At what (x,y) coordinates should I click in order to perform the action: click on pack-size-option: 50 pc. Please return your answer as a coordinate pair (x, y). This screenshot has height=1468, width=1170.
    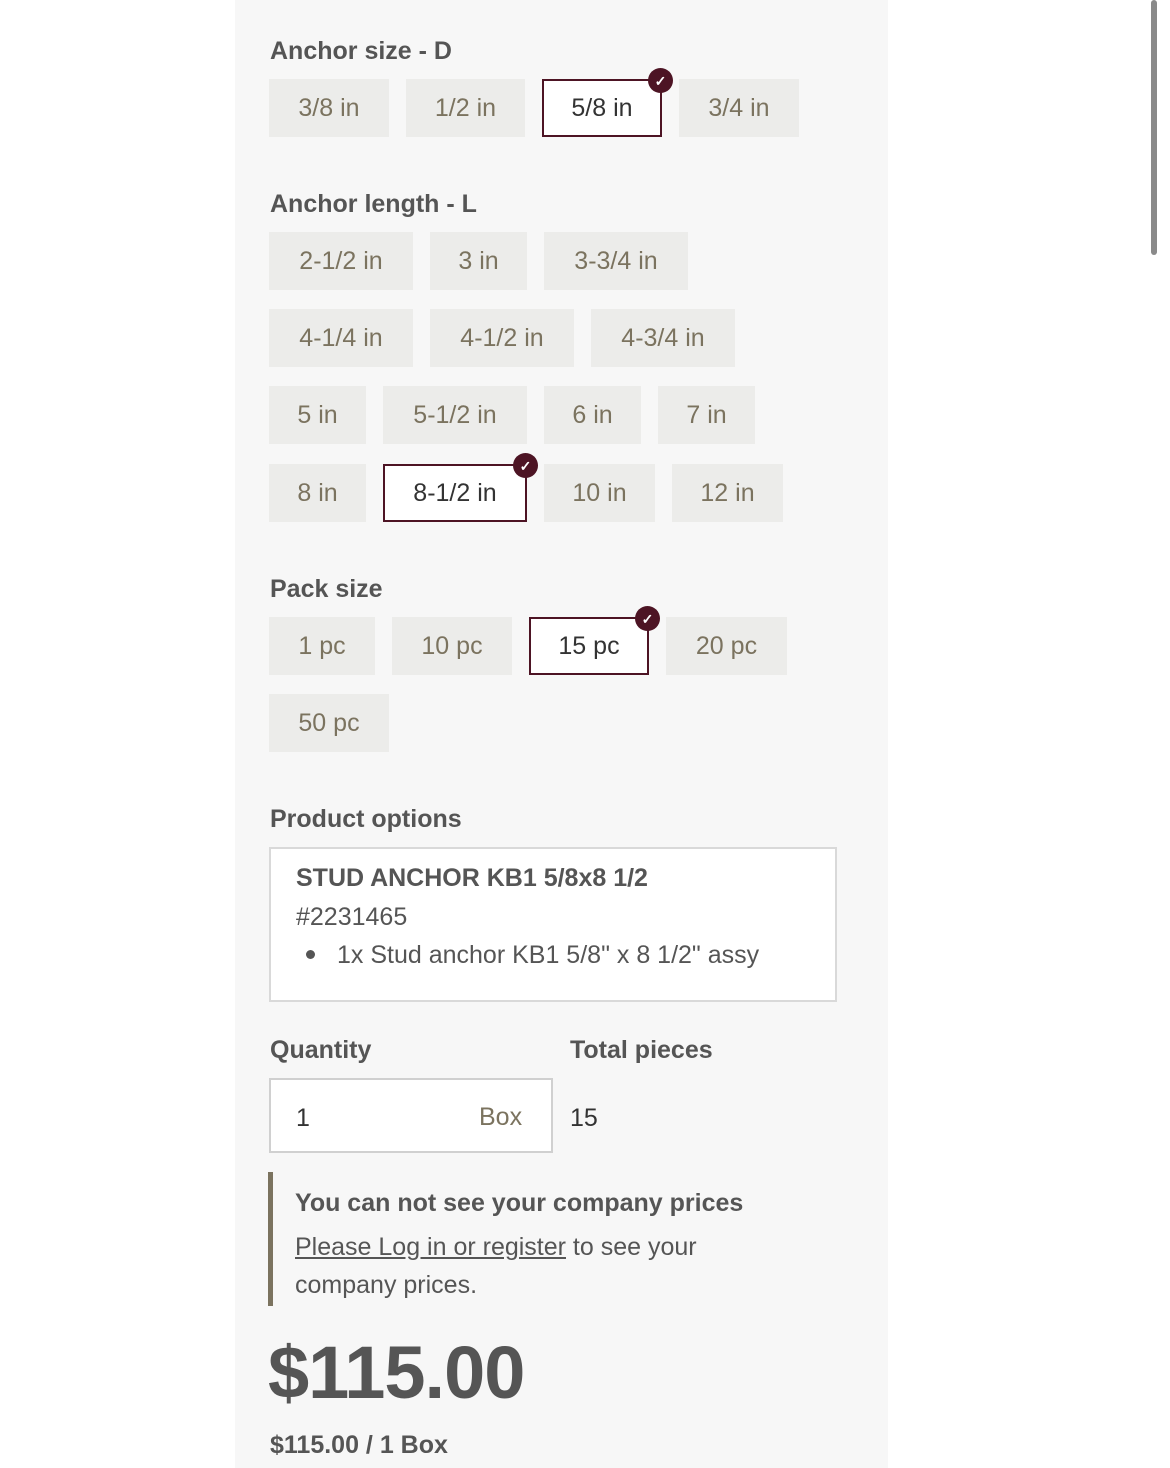
    Looking at the image, I should click on (329, 723).